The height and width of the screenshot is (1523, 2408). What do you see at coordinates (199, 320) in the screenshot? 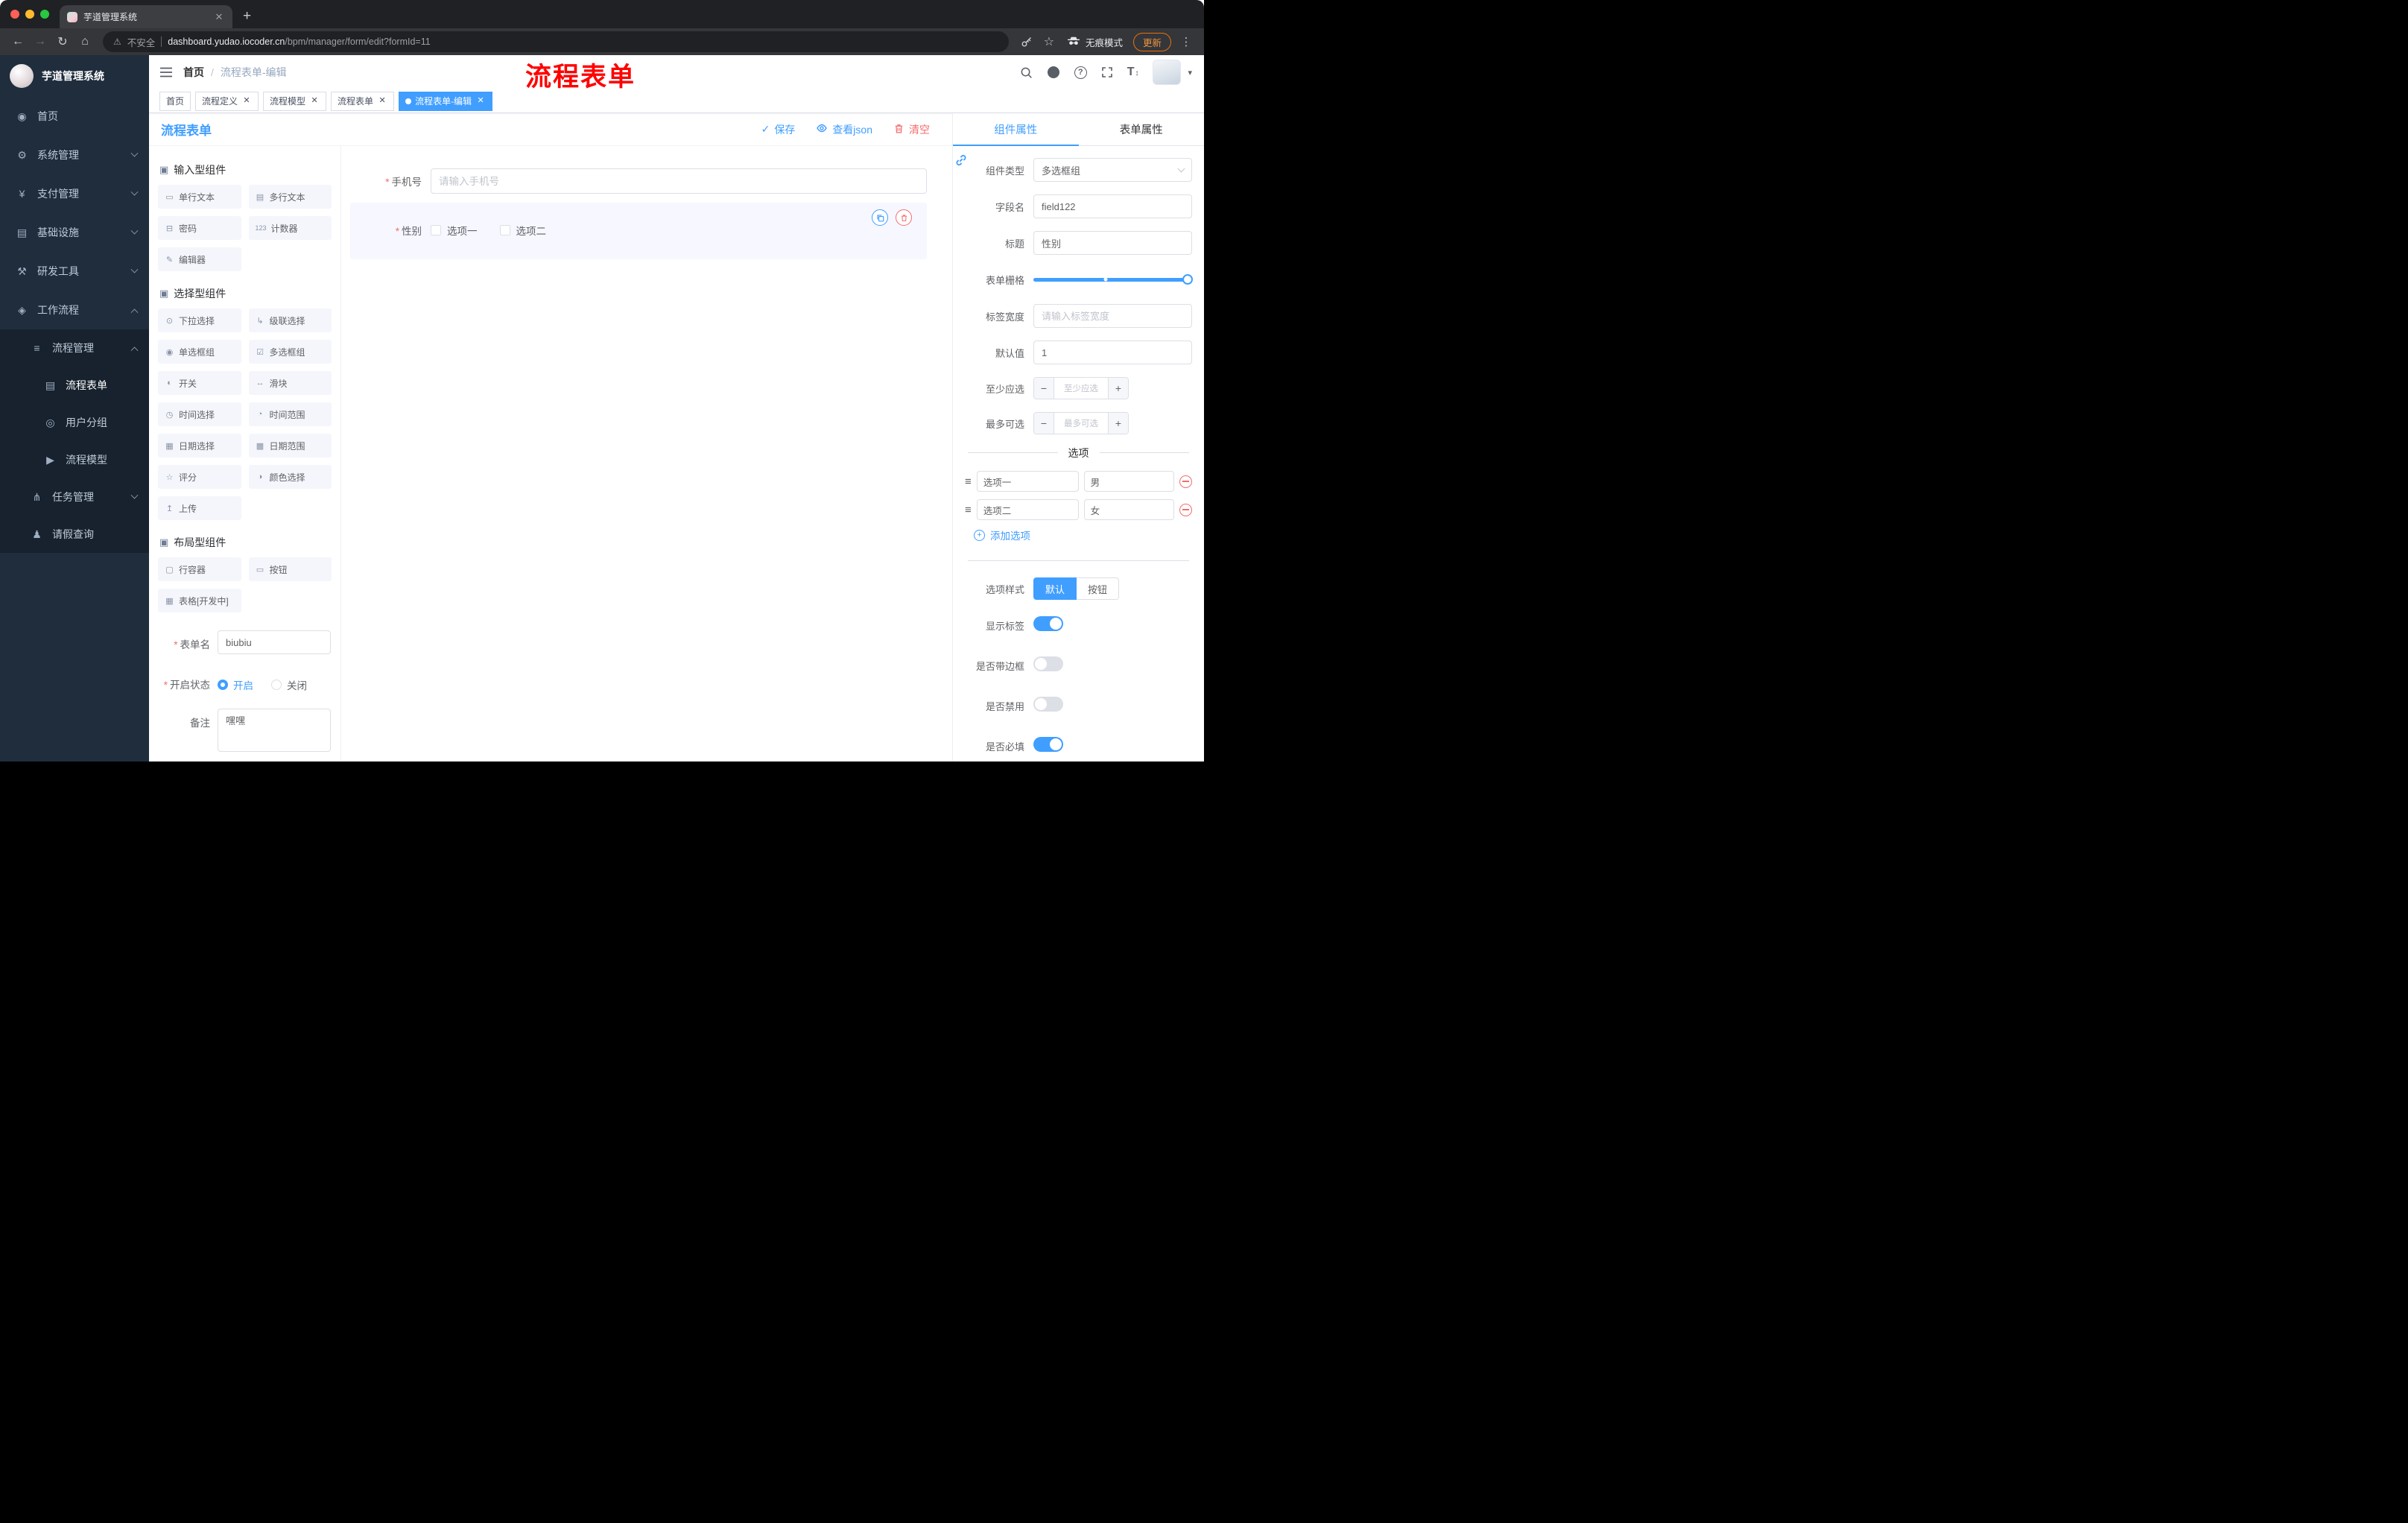
I see `palette-item-select: ⊙ 下拉选择` at bounding box center [199, 320].